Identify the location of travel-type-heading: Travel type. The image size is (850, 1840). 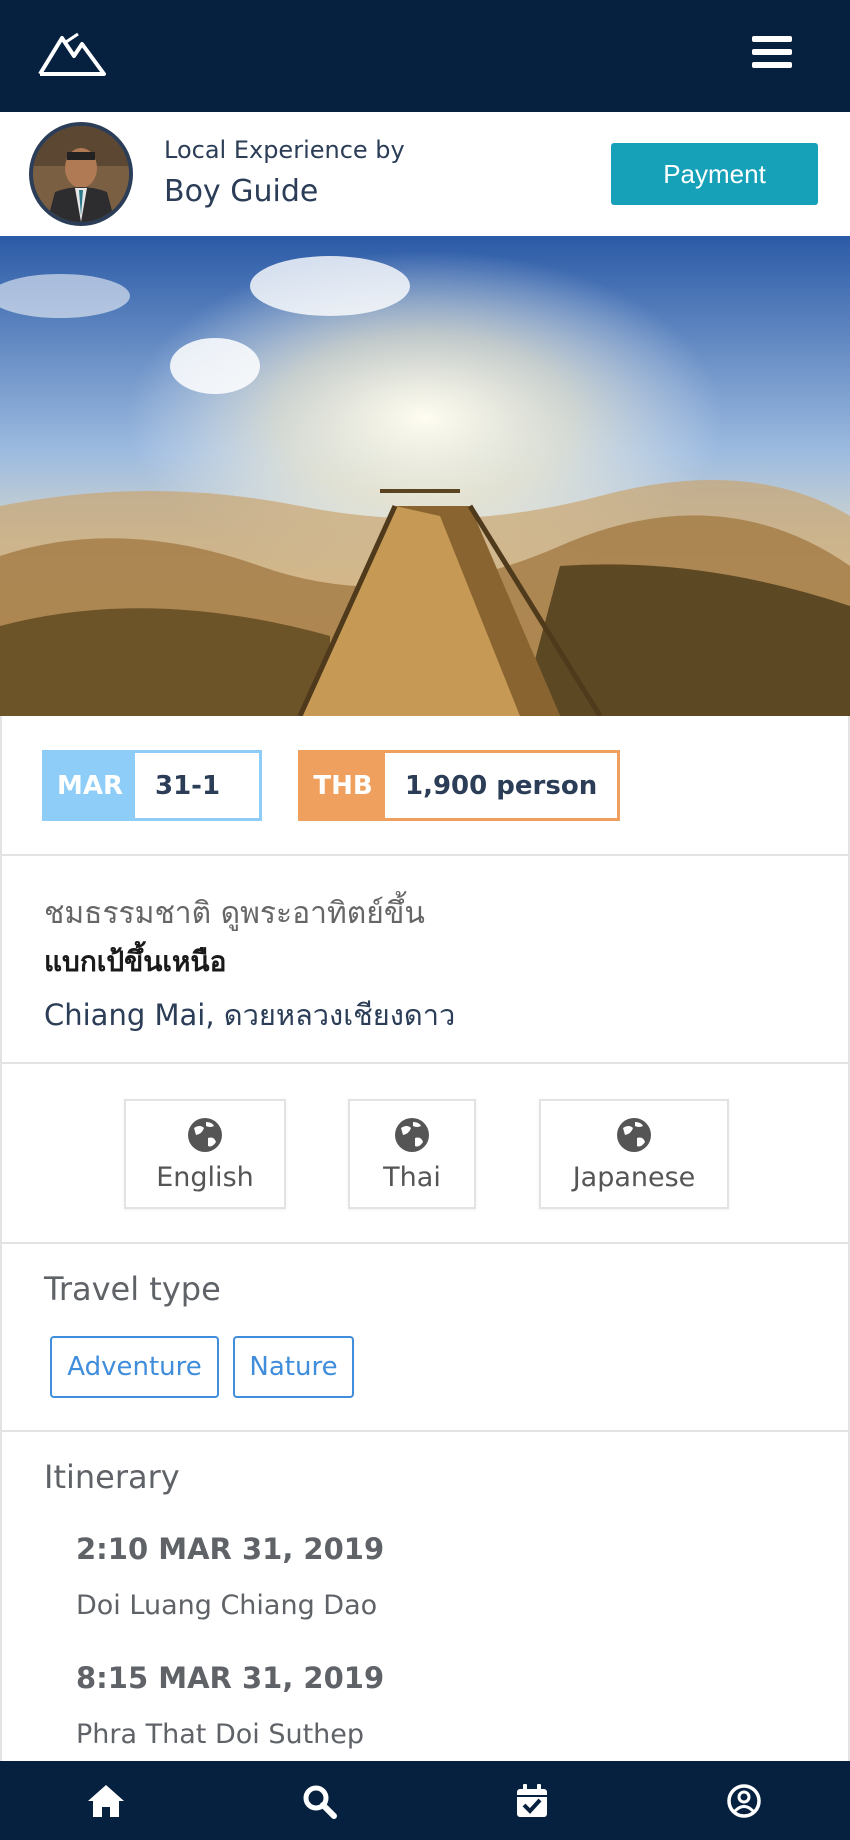
(132, 1289).